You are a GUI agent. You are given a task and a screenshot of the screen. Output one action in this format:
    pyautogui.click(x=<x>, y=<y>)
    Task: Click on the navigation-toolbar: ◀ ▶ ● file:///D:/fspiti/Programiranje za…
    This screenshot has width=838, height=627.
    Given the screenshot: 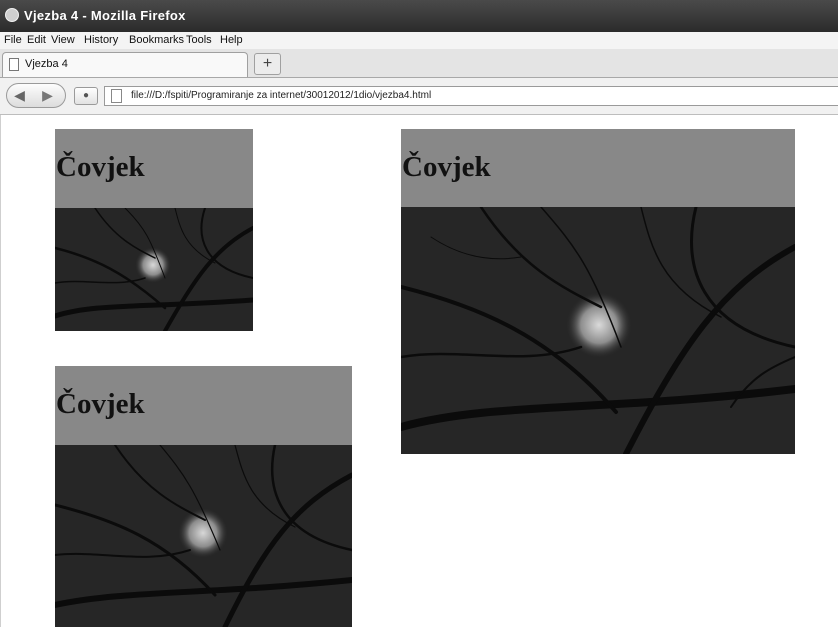 What is the action you would take?
    pyautogui.click(x=419, y=96)
    